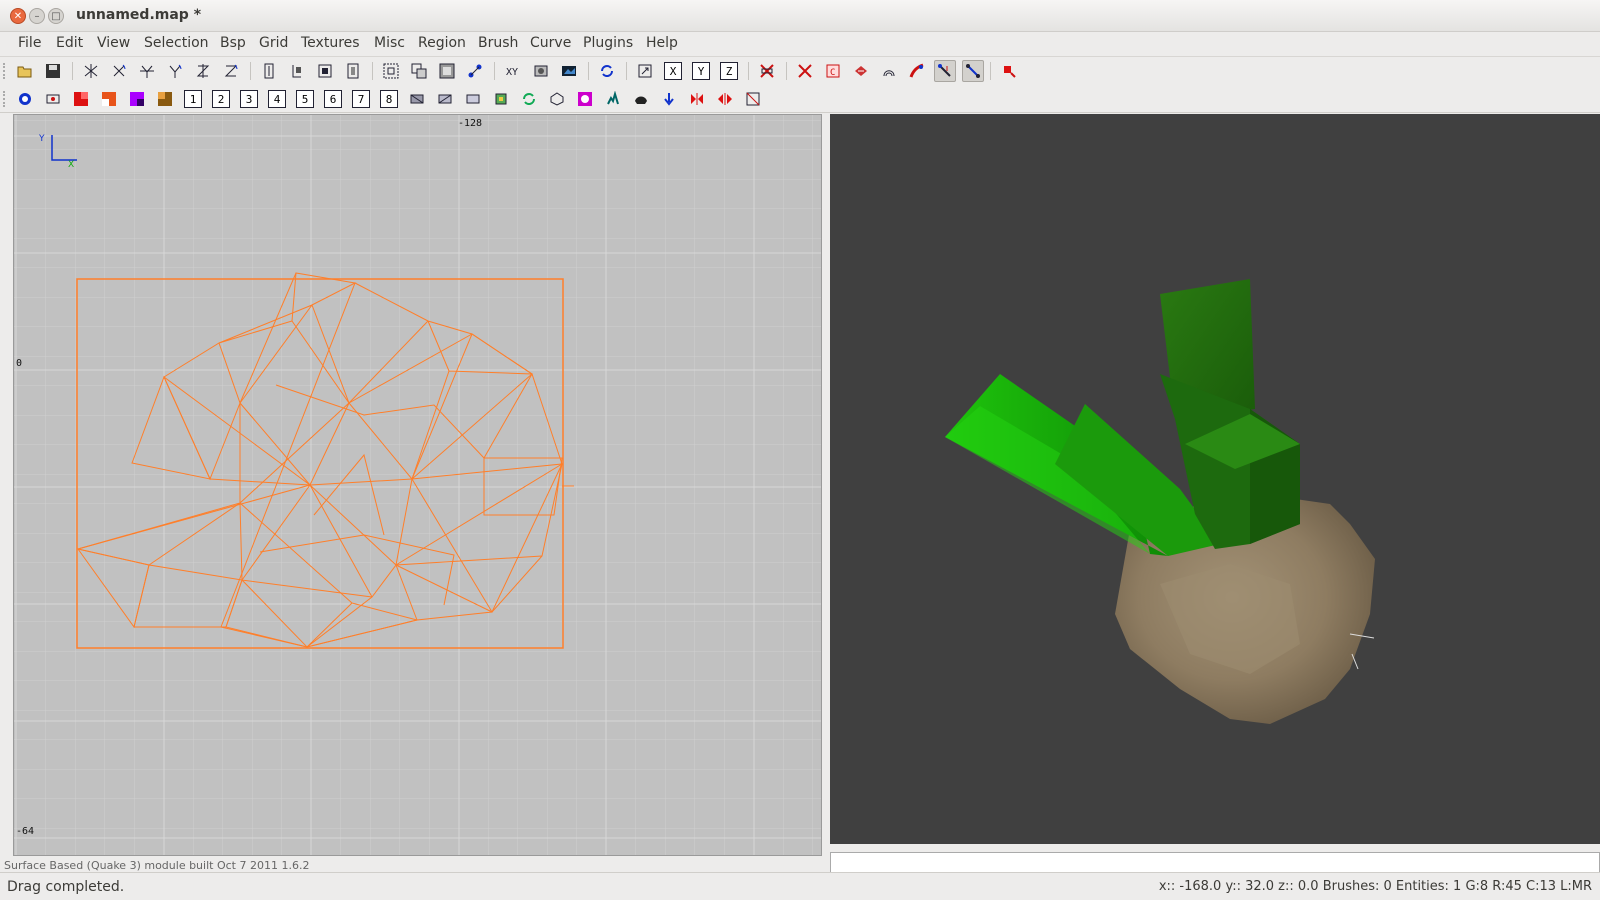 This screenshot has width=1600, height=900. Describe the element at coordinates (53, 71) in the screenshot. I see `save-icon` at that location.